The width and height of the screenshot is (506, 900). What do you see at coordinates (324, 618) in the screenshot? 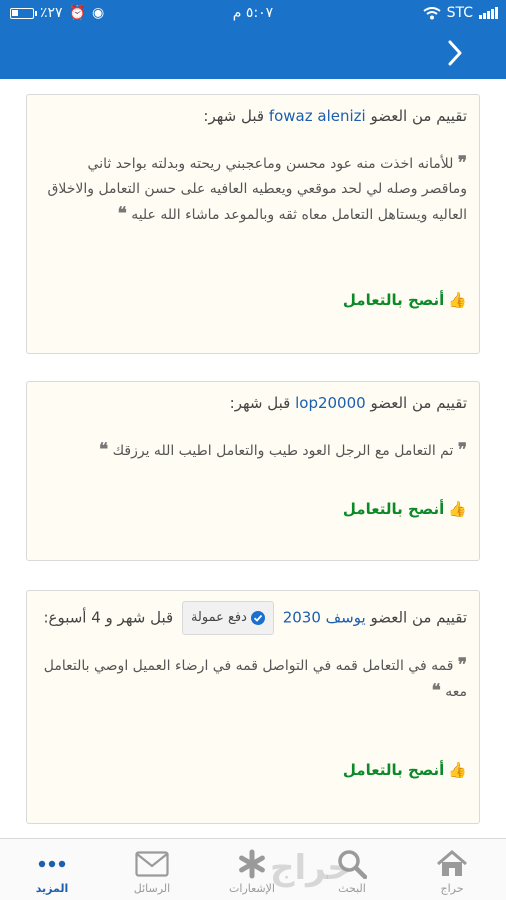
I see `member-link: يوسف 2030` at bounding box center [324, 618].